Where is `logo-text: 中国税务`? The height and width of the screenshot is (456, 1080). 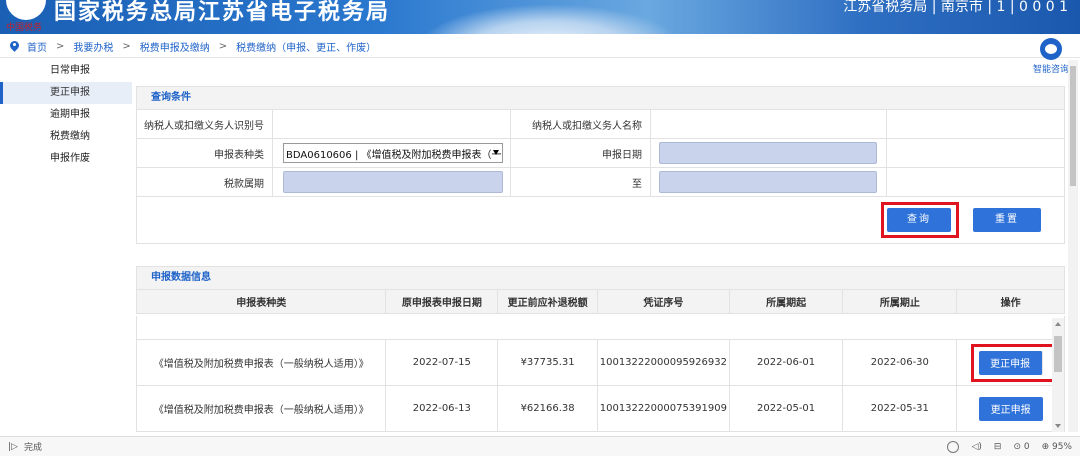 logo-text: 中国税务 is located at coordinates (24, 28).